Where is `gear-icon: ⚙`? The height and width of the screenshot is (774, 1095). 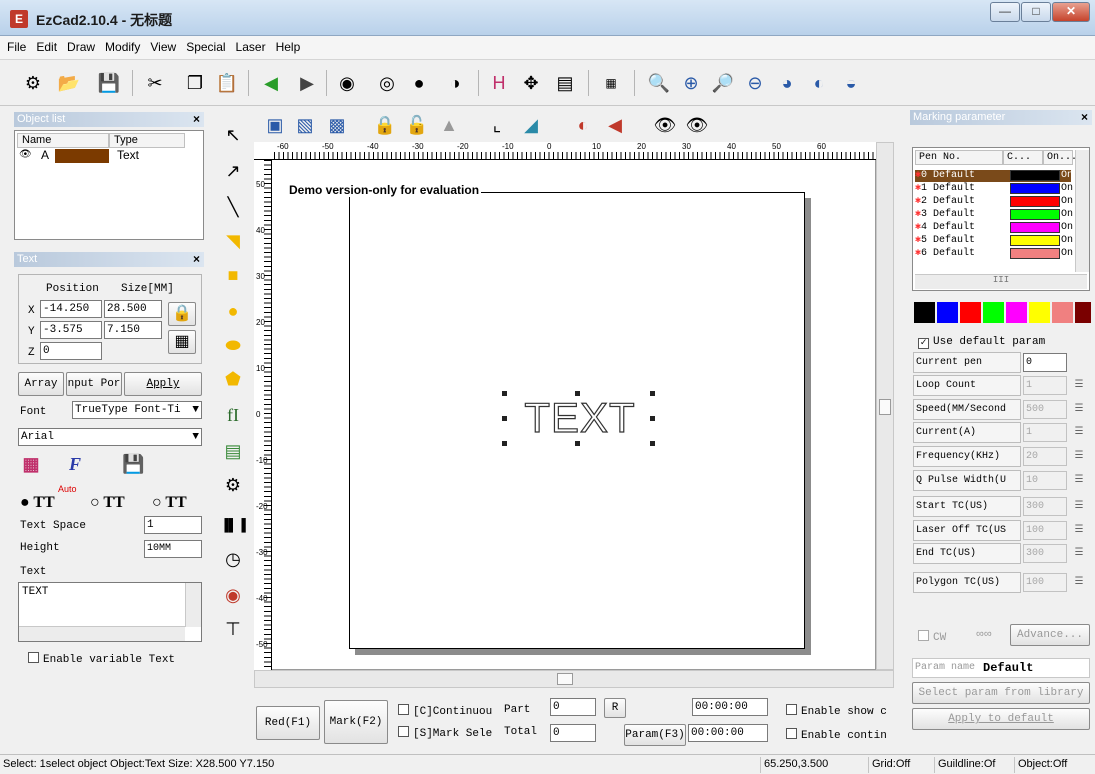
gear-icon: ⚙ is located at coordinates (33, 83).